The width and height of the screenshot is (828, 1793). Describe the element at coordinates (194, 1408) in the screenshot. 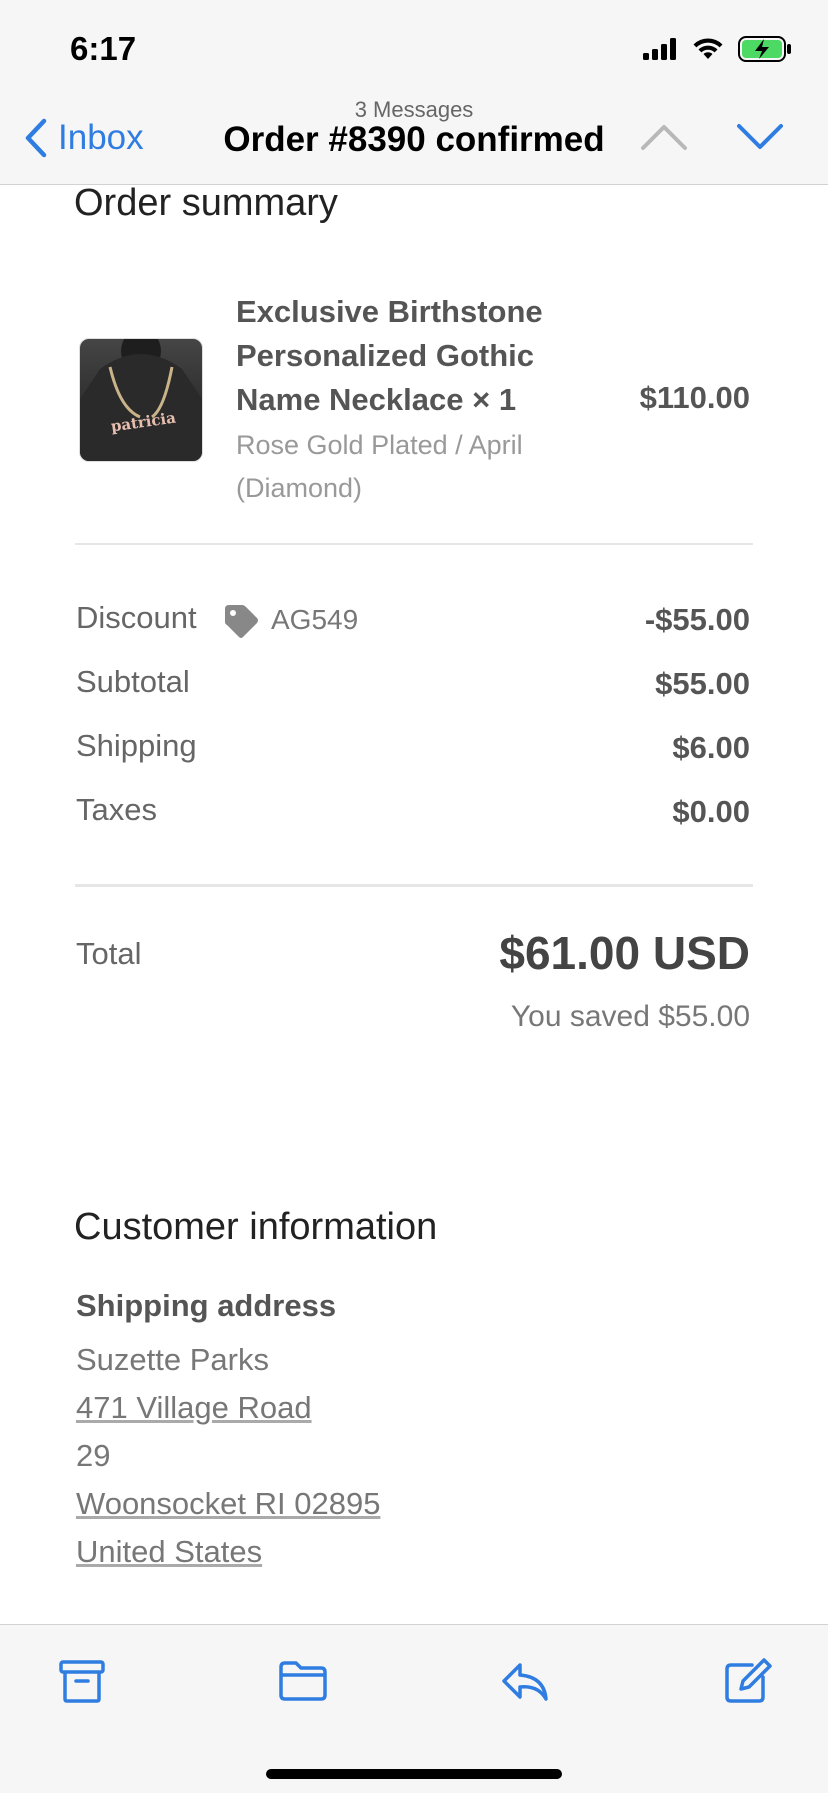

I see `address-street-link: 471 Village Road` at that location.